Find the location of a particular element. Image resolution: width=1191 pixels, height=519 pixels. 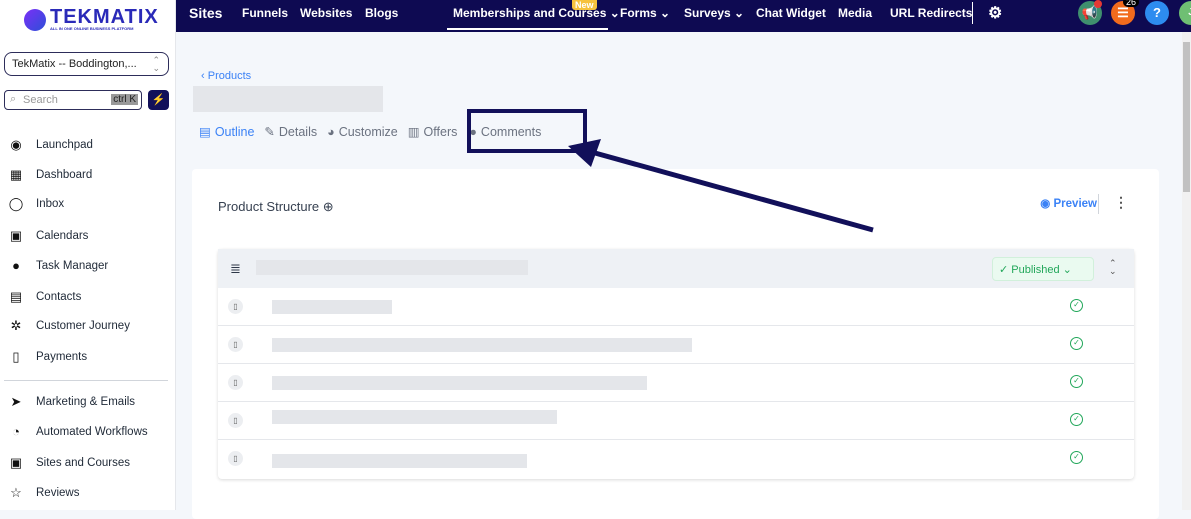

scrollbar-thumb is located at coordinates (1186, 117).